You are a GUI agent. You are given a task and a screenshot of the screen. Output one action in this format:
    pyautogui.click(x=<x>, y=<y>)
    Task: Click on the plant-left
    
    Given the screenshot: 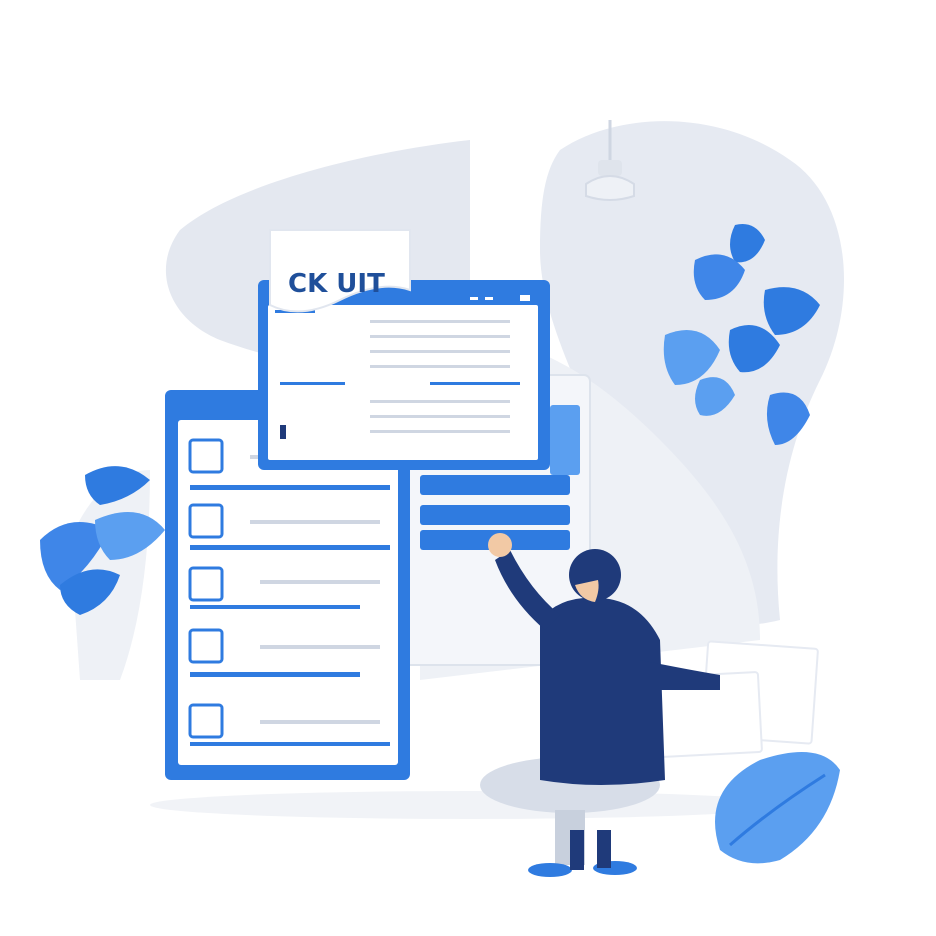 What is the action you would take?
    pyautogui.click(x=102, y=573)
    